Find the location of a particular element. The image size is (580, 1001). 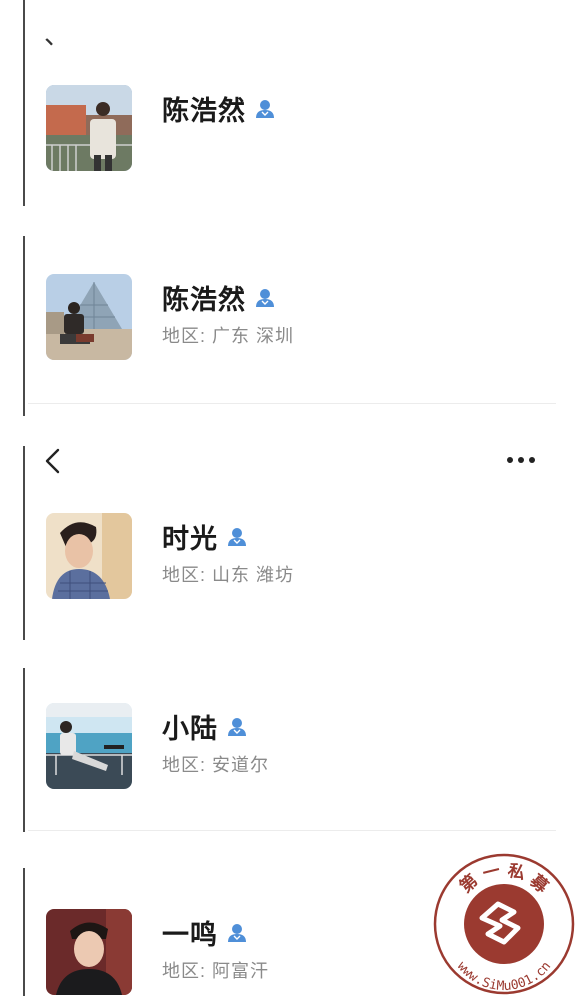

contact-name: 时光 is located at coordinates (190, 539).